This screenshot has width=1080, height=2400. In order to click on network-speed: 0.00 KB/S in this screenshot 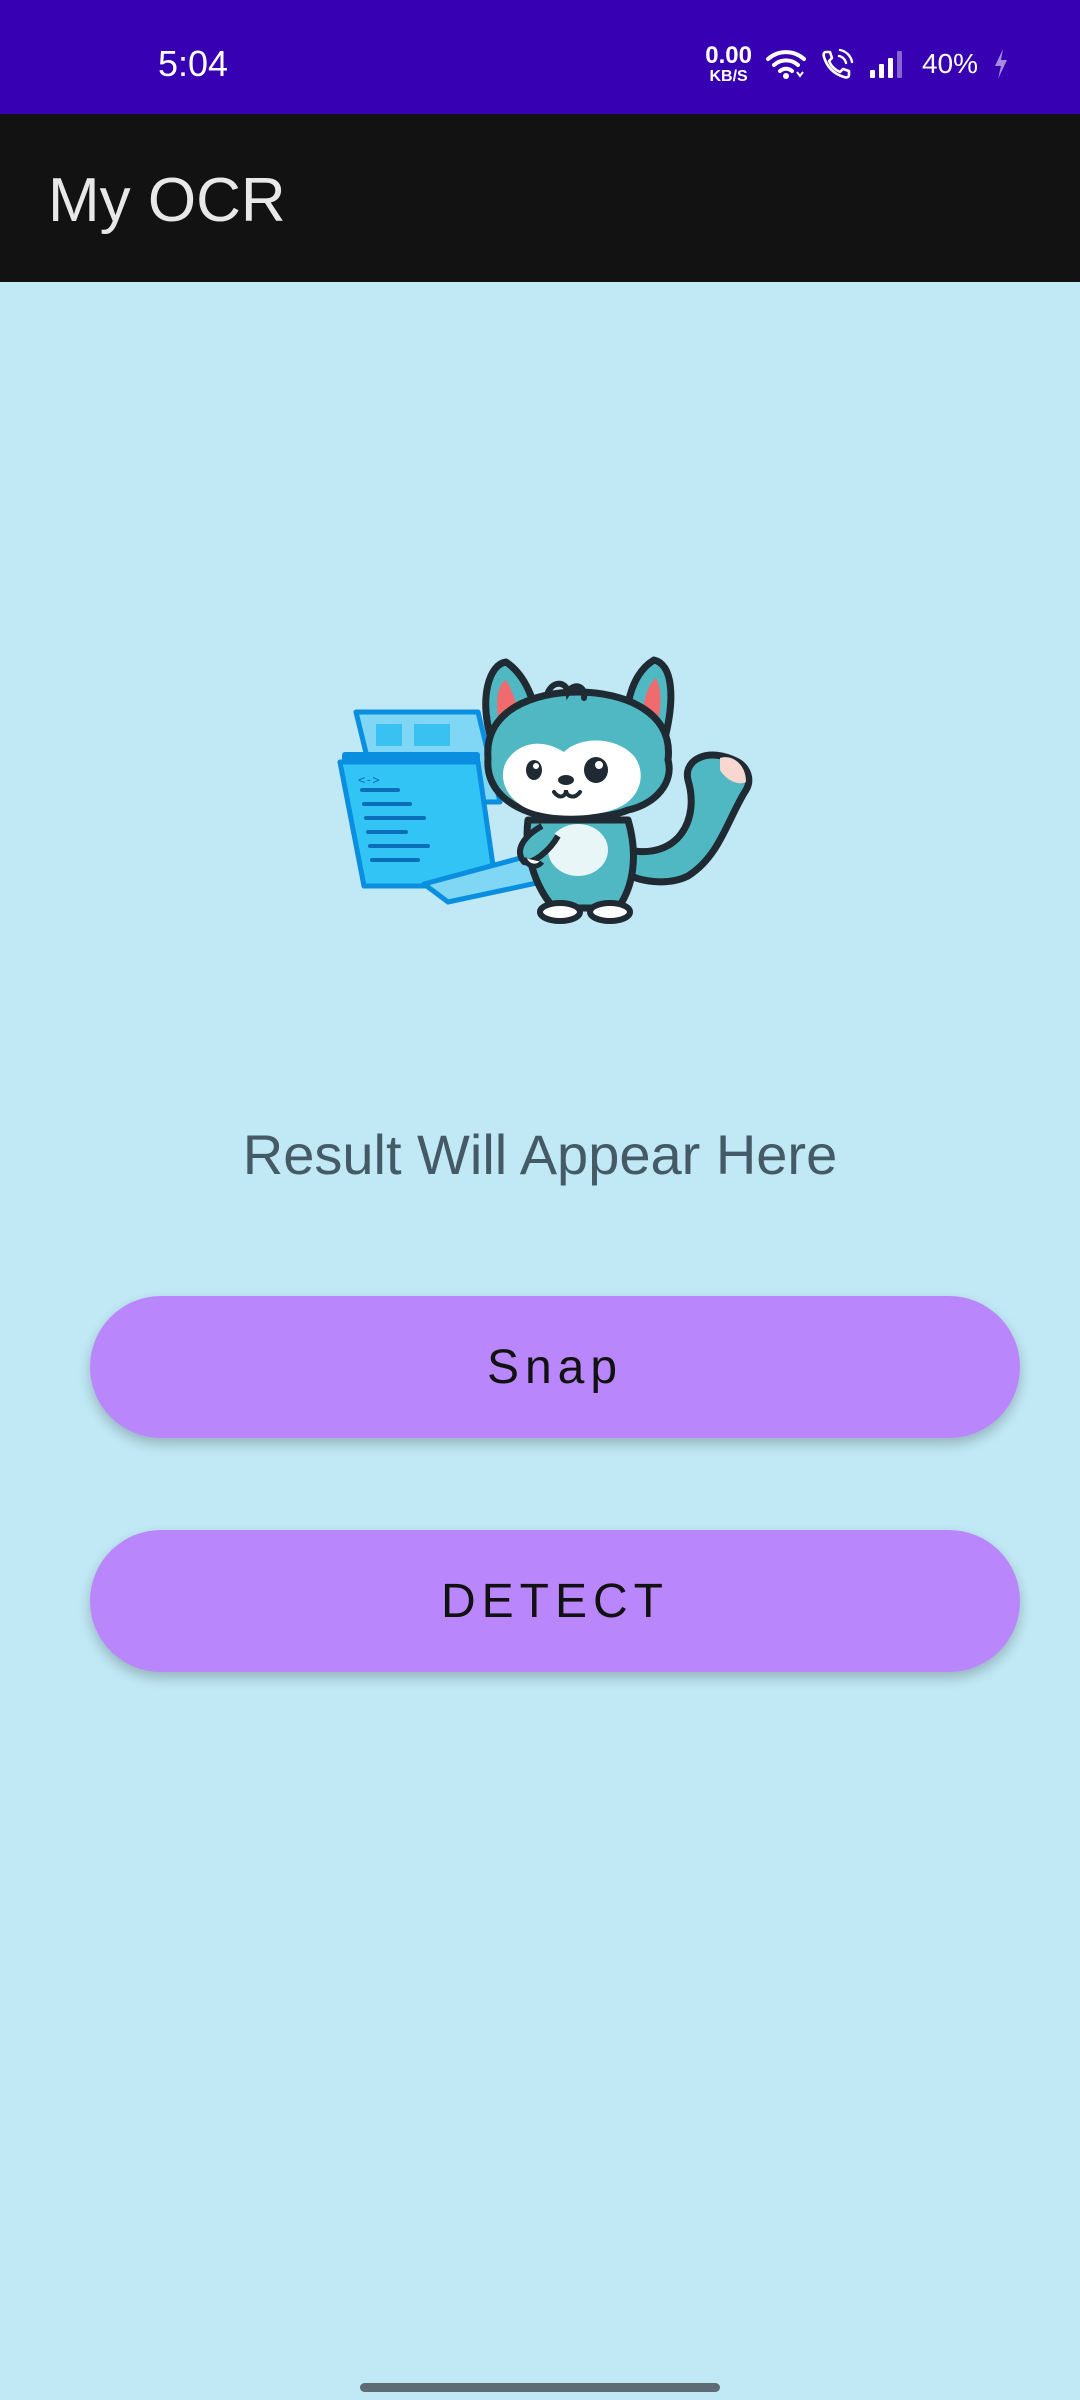, I will do `click(728, 63)`.